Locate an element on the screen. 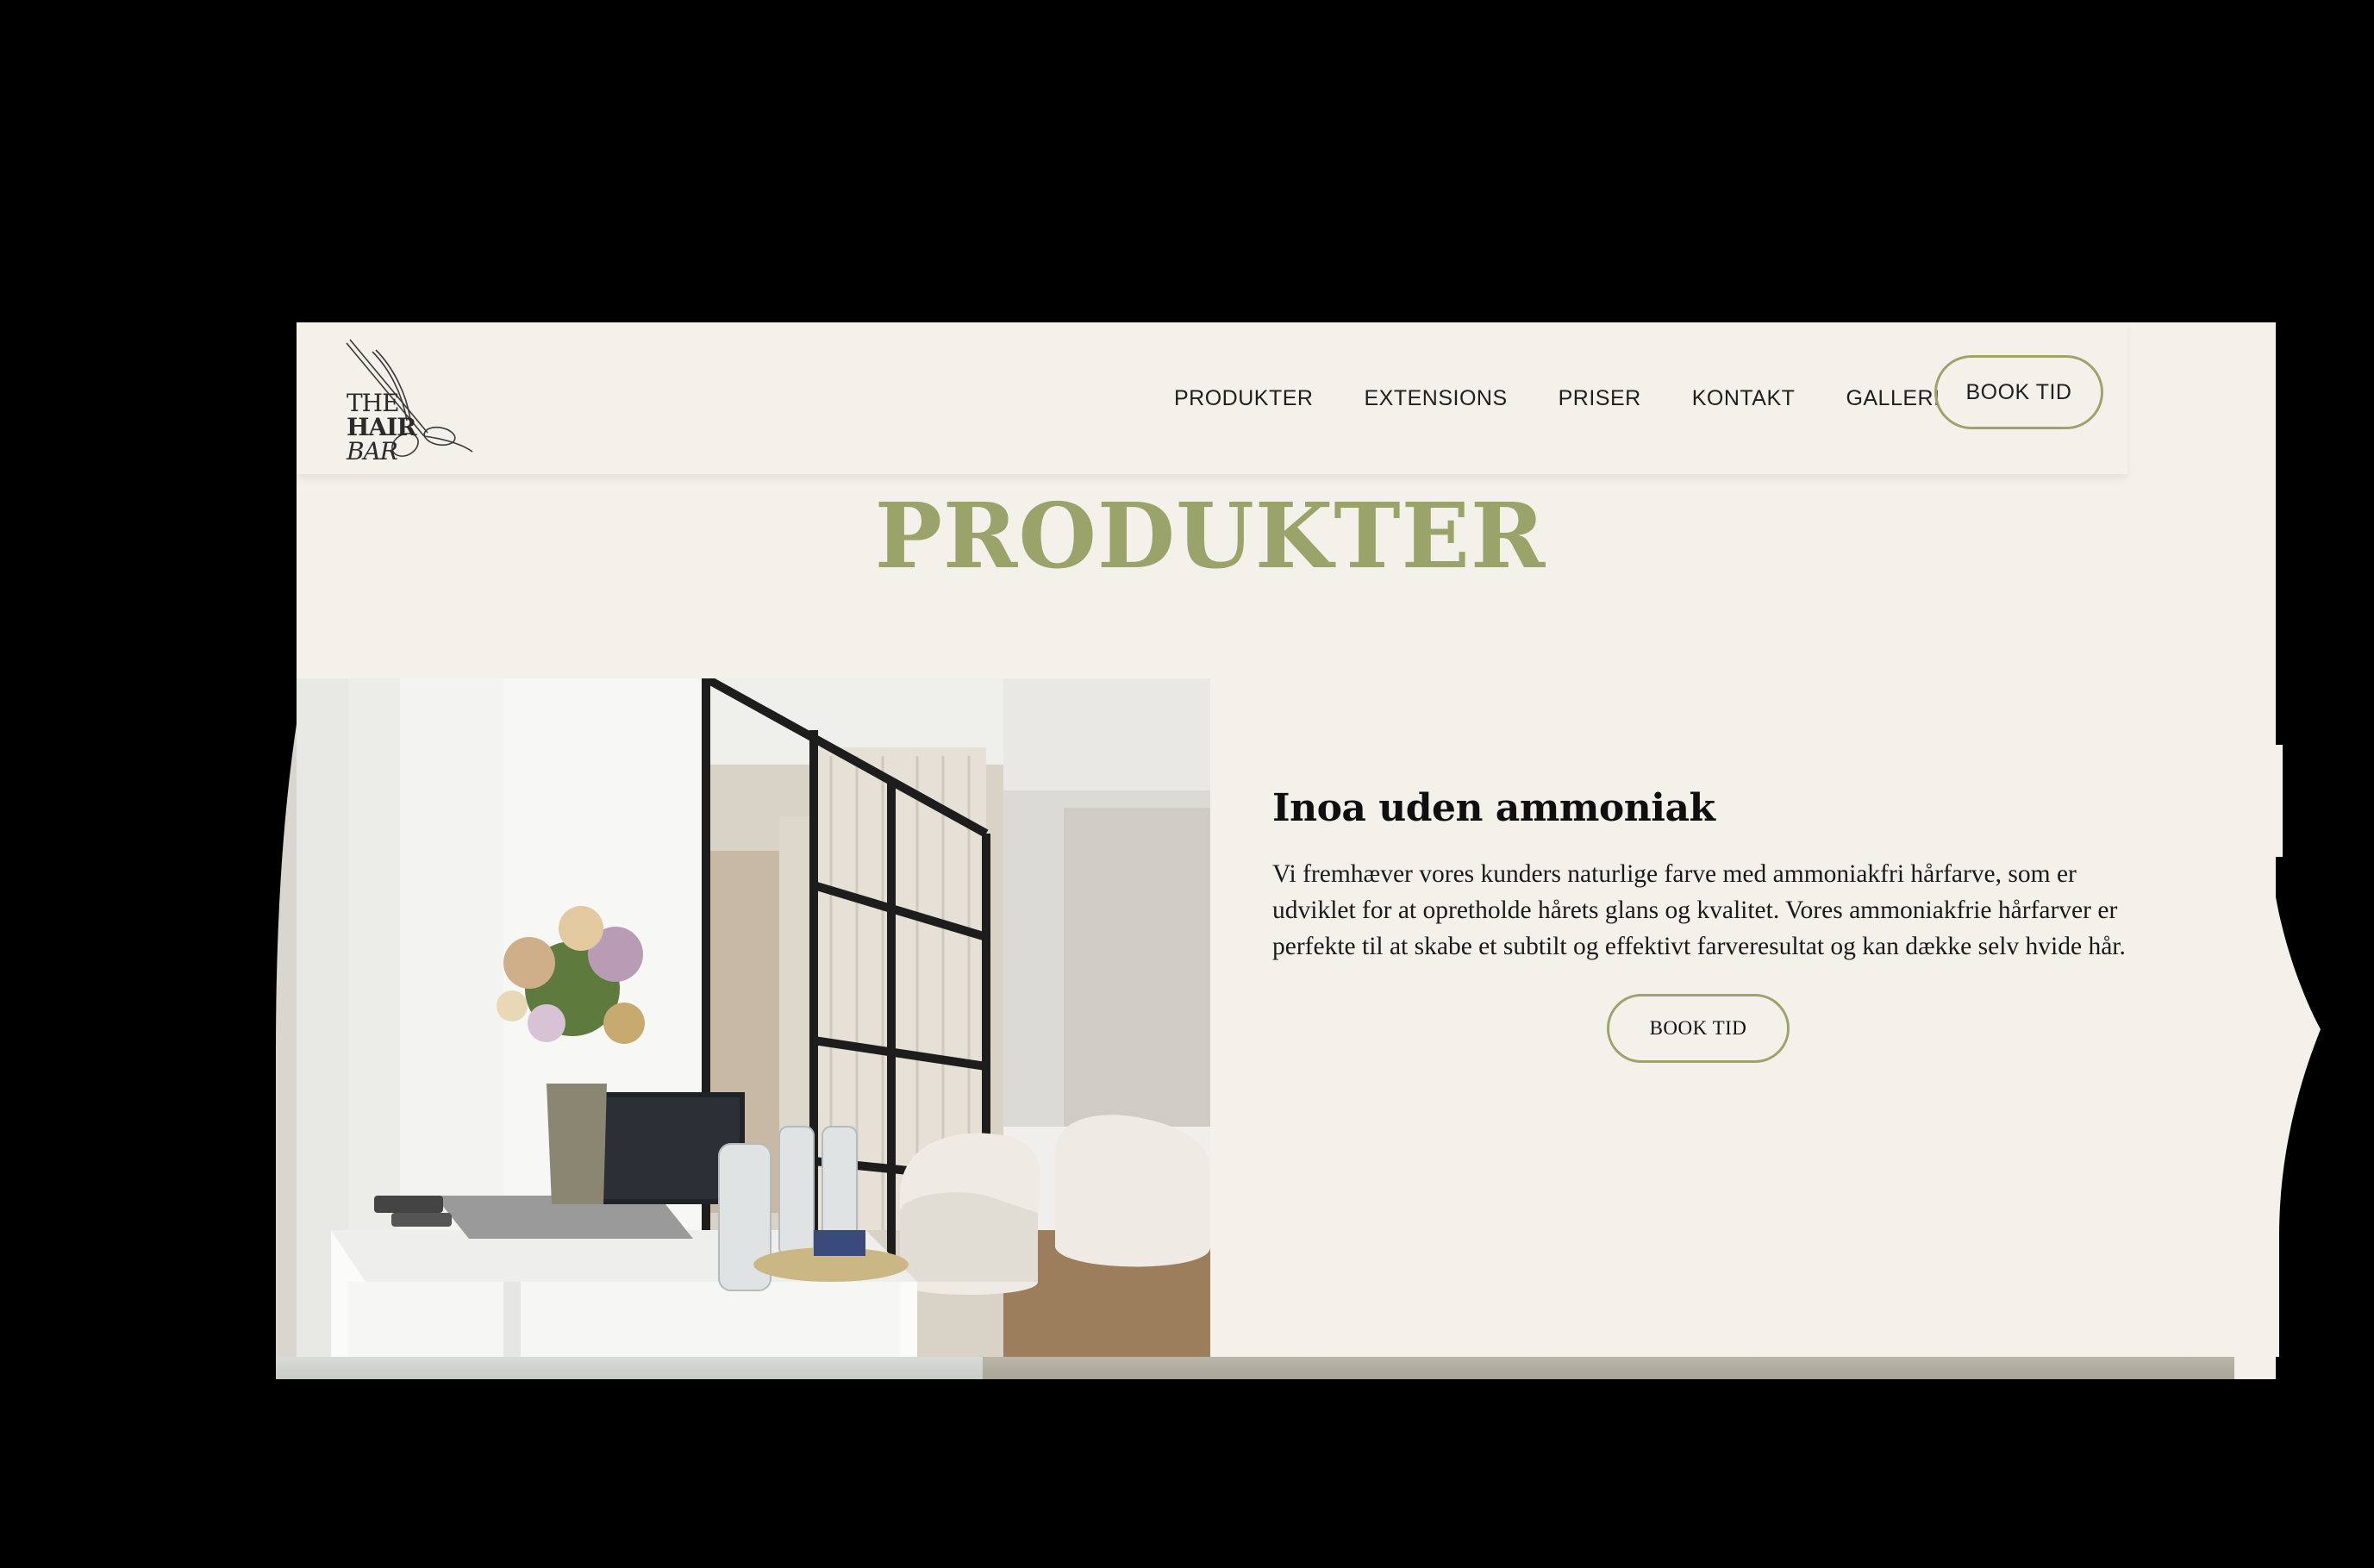  logo-text: THE HAIR BAR is located at coordinates (382, 427).